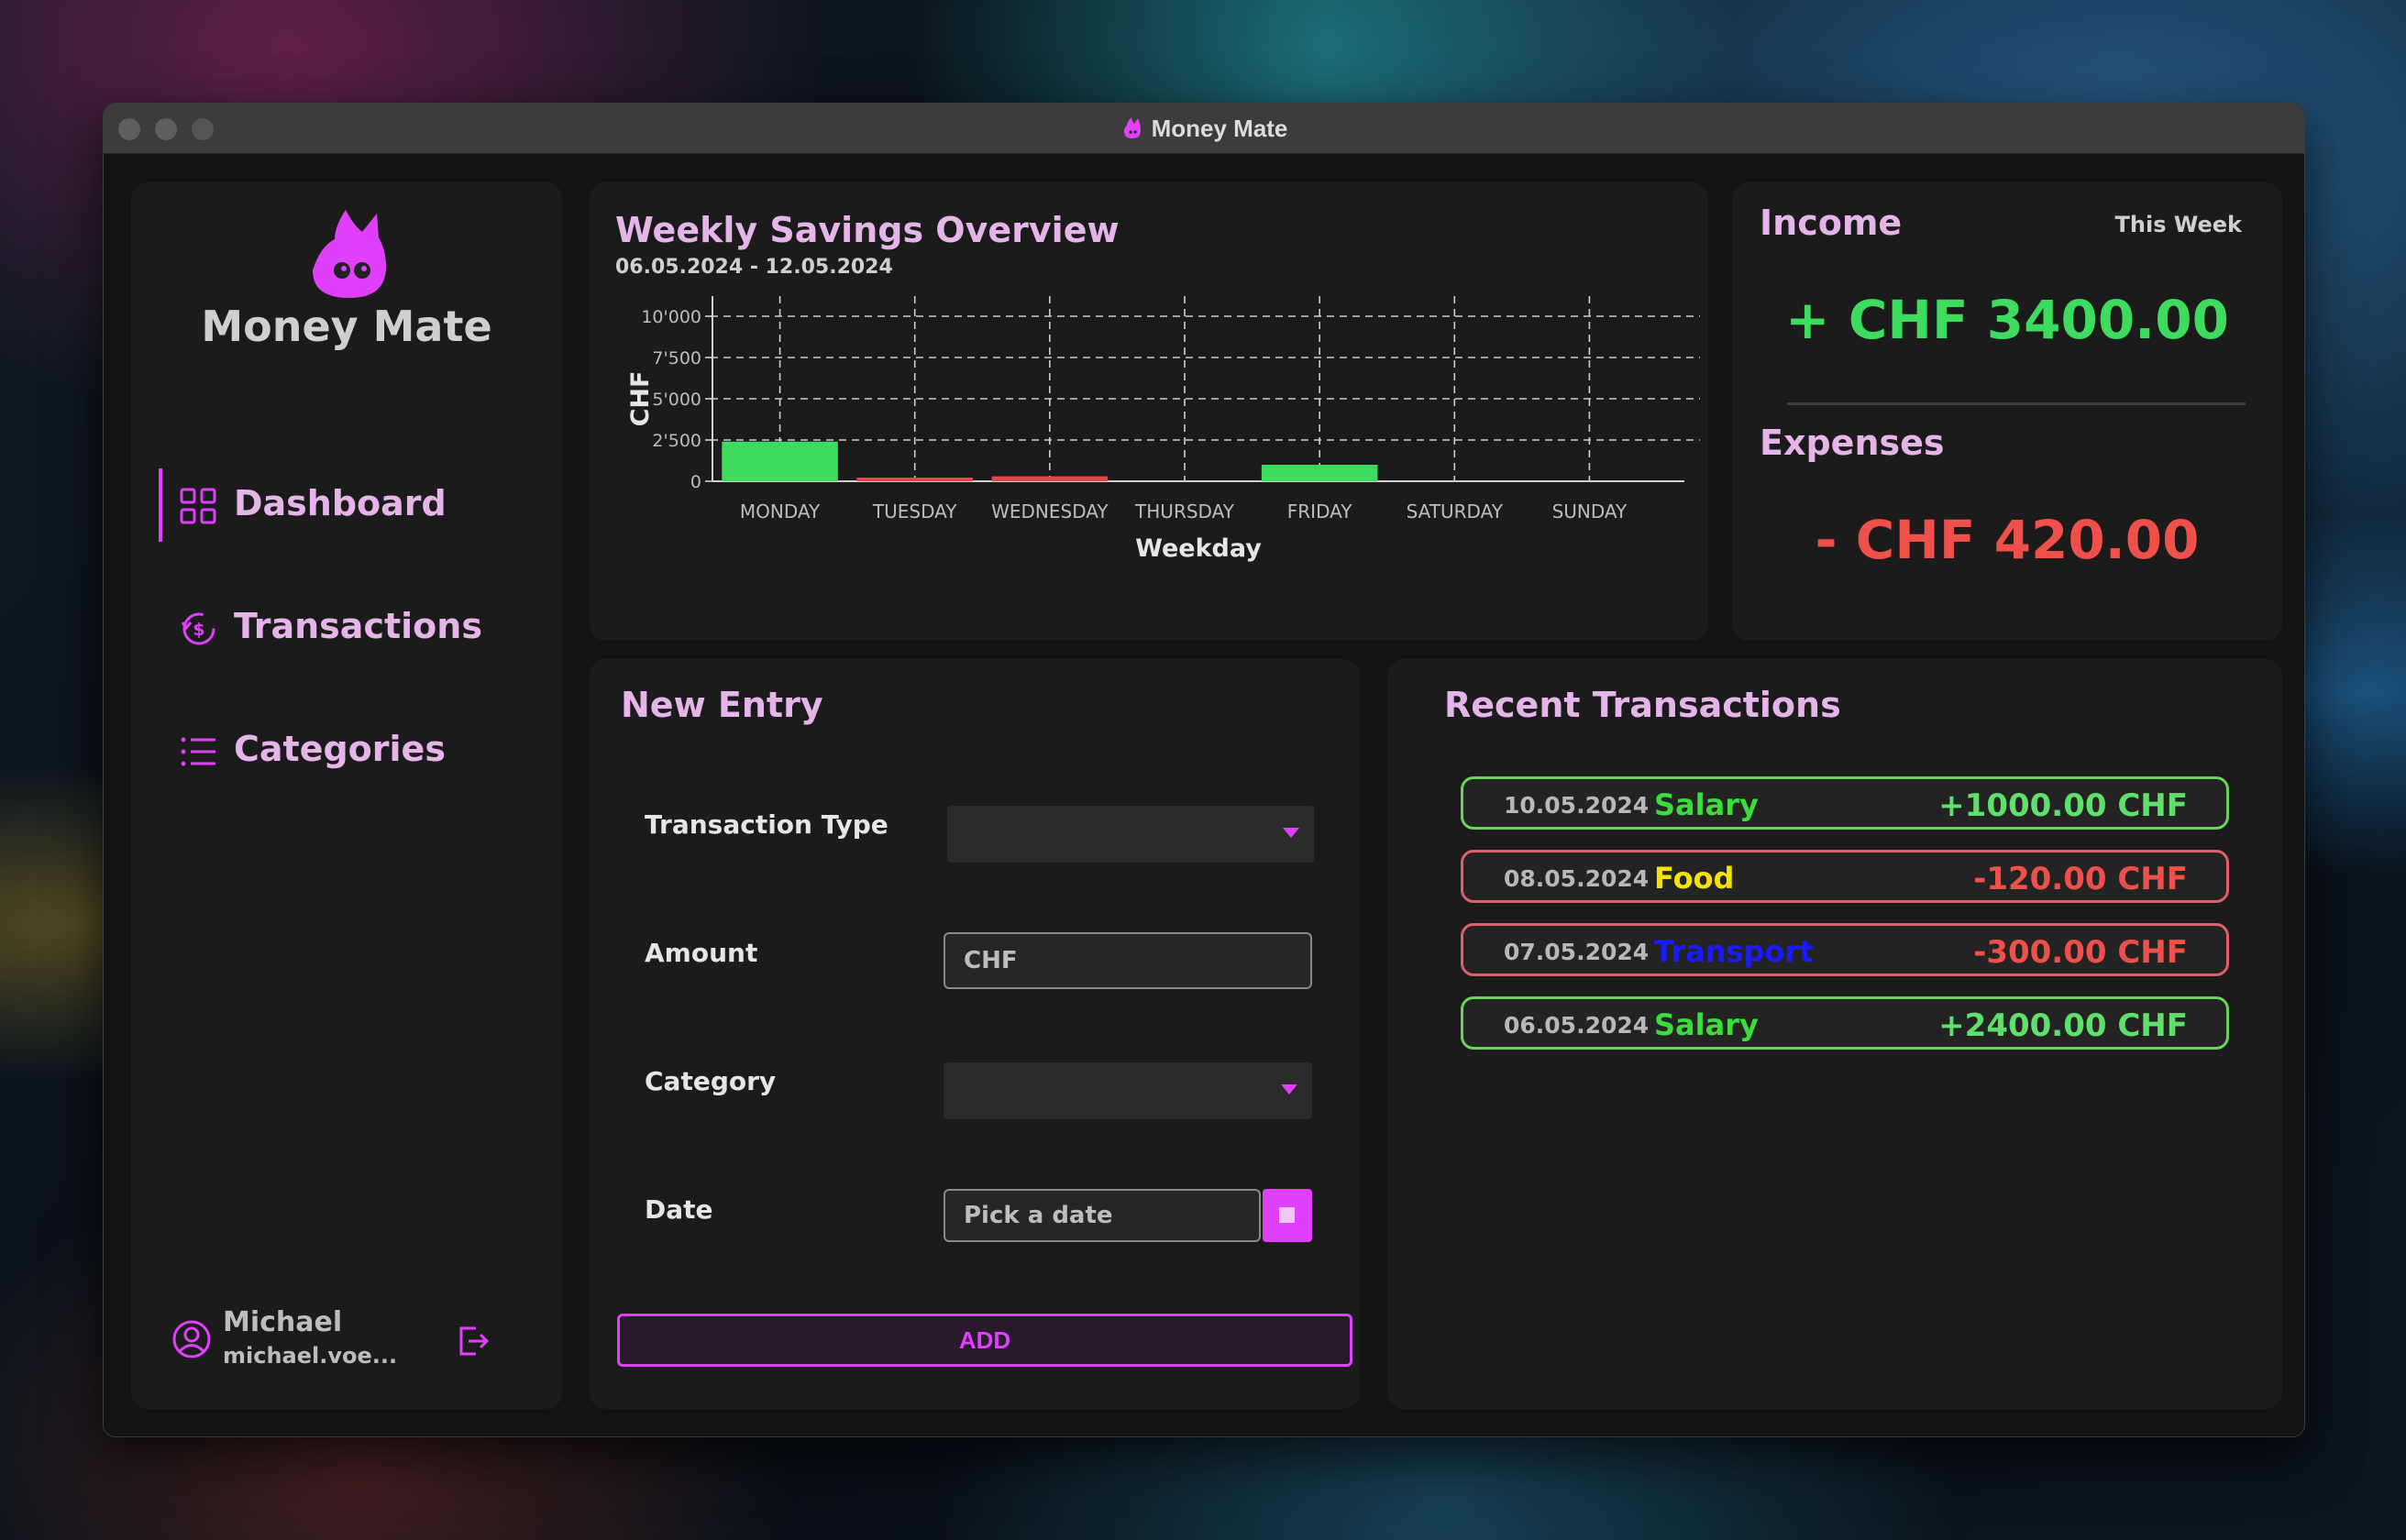  I want to click on transaction-amount: -300.00 CHF, so click(2080, 952).